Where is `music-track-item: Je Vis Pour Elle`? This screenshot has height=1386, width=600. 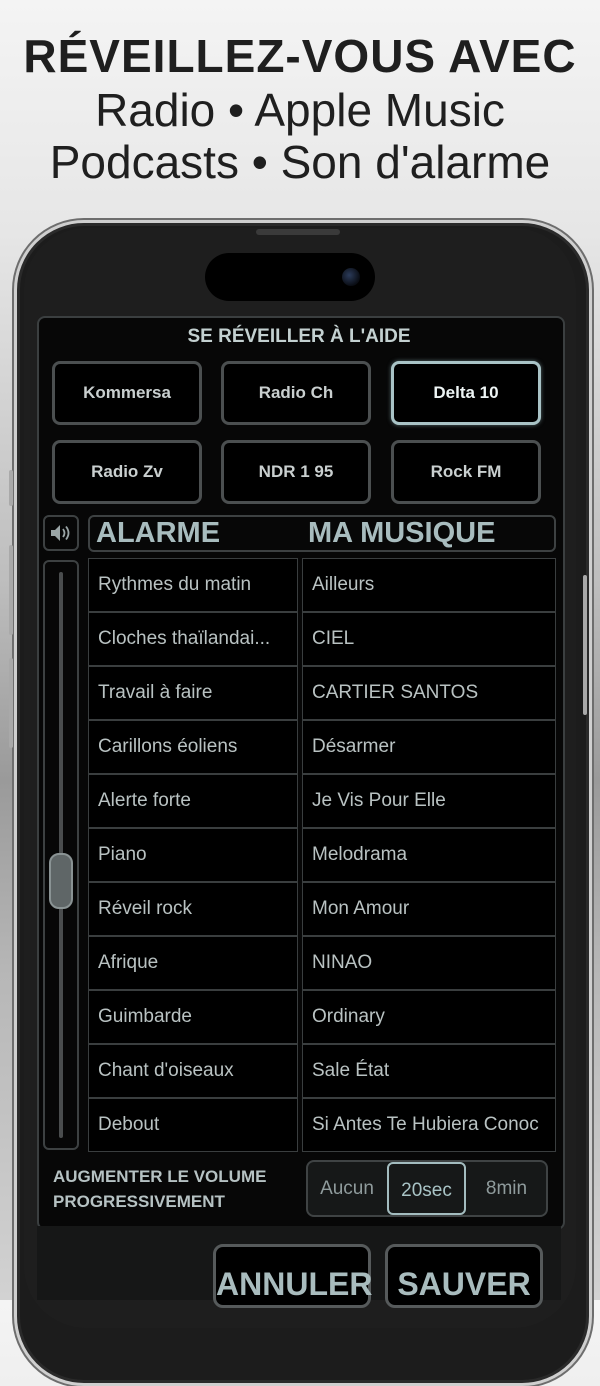
music-track-item: Je Vis Pour Elle is located at coordinates (429, 801).